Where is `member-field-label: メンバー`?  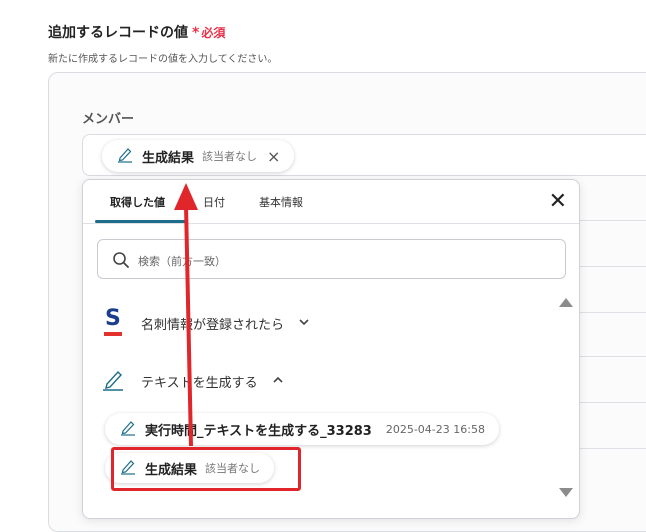
member-field-label: メンバー is located at coordinates (108, 119).